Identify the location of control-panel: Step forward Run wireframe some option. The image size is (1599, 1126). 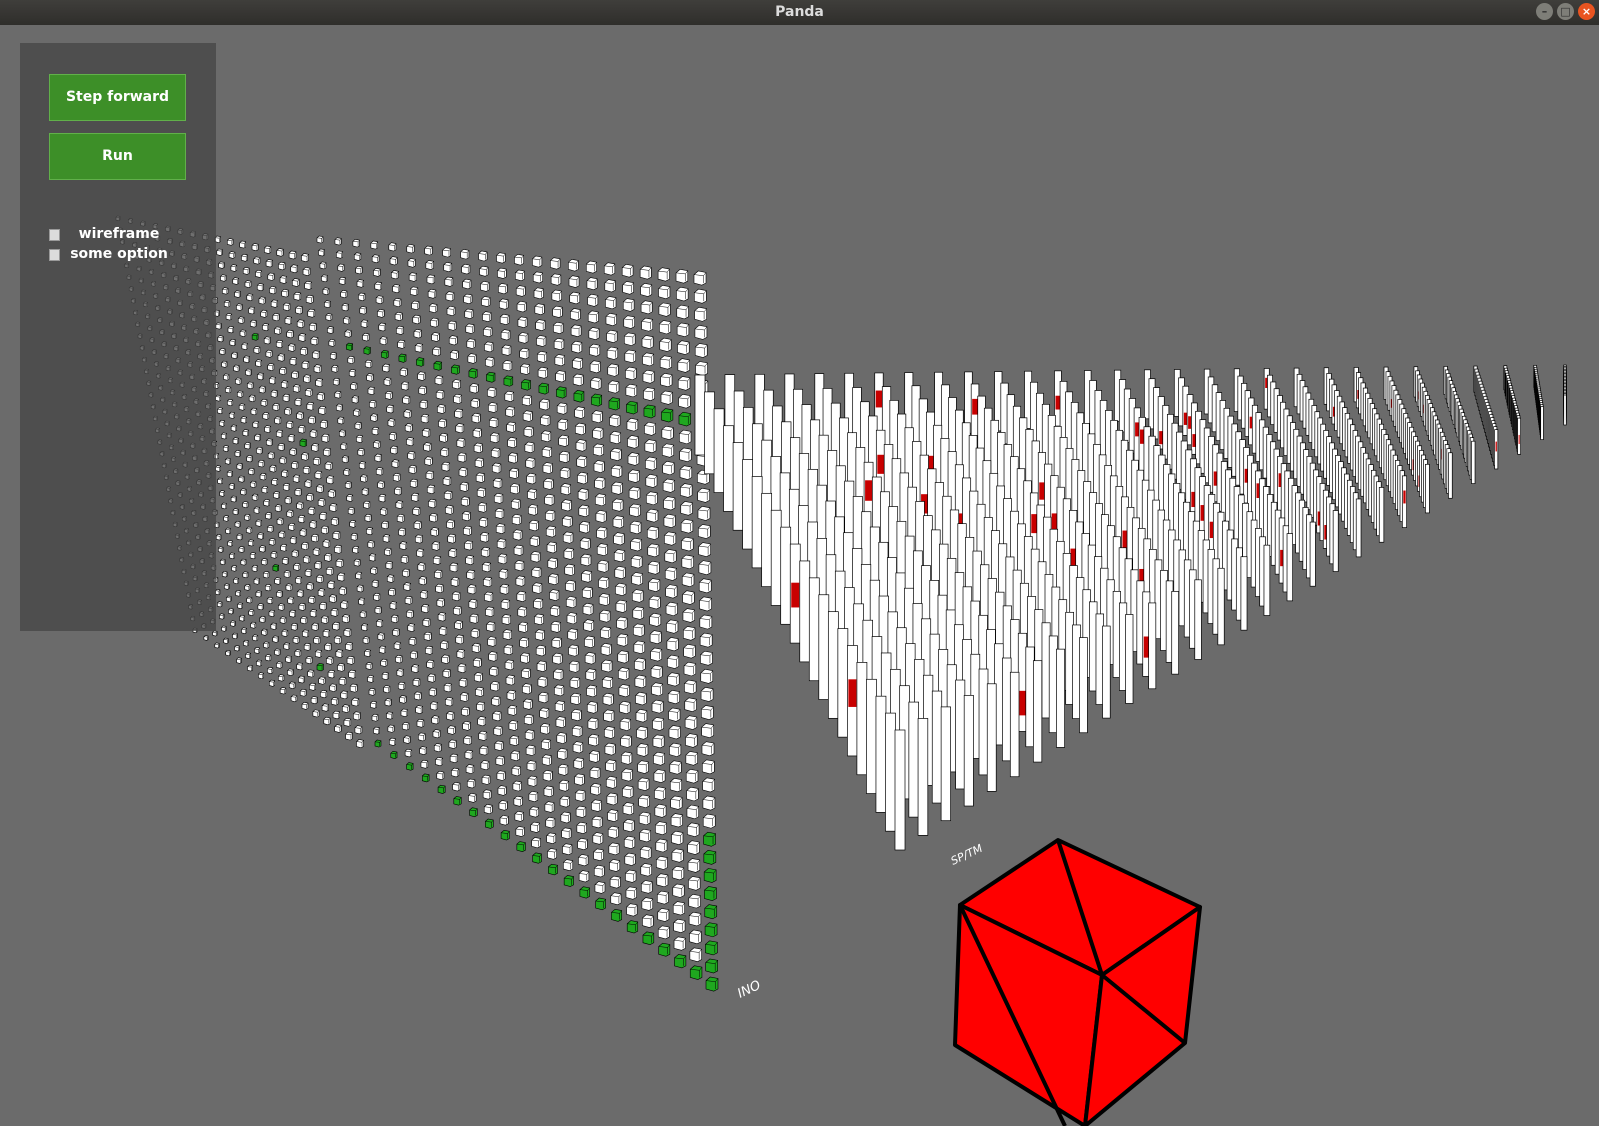
(118, 337).